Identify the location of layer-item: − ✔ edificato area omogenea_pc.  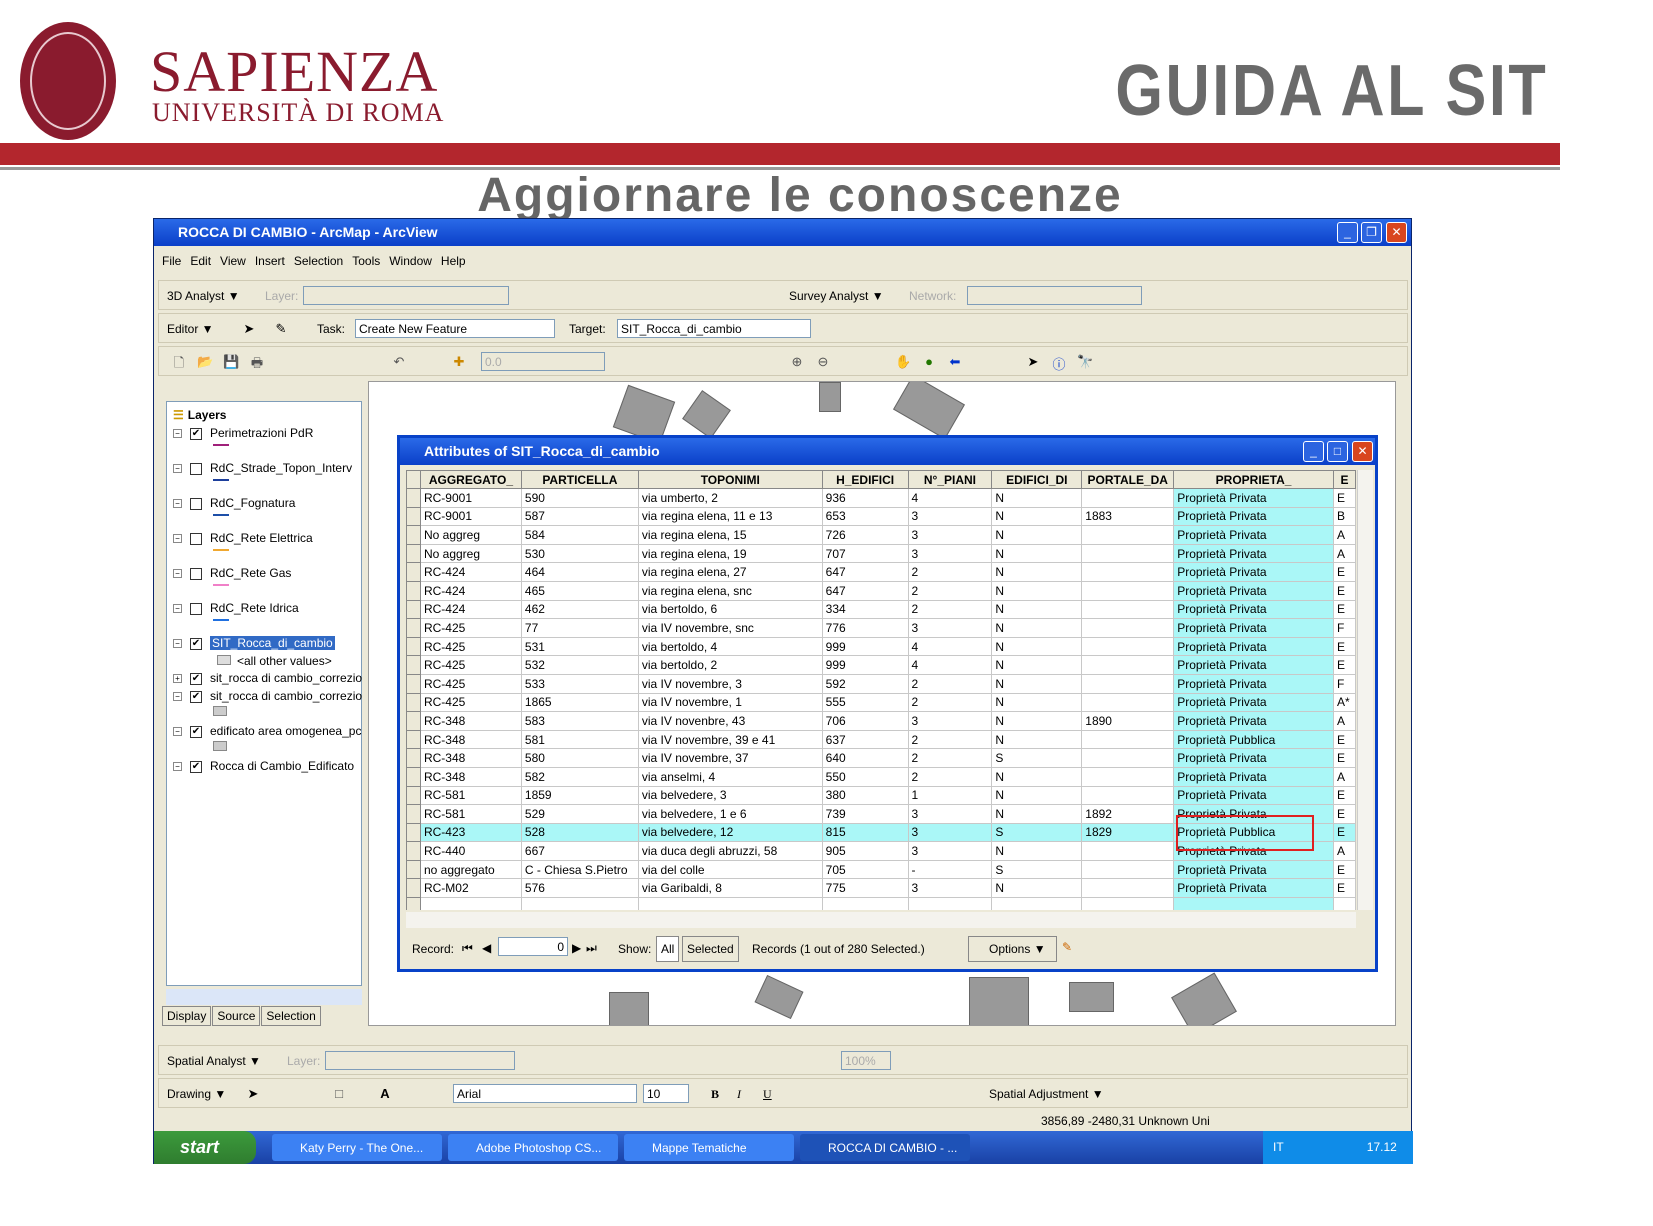
(267, 731).